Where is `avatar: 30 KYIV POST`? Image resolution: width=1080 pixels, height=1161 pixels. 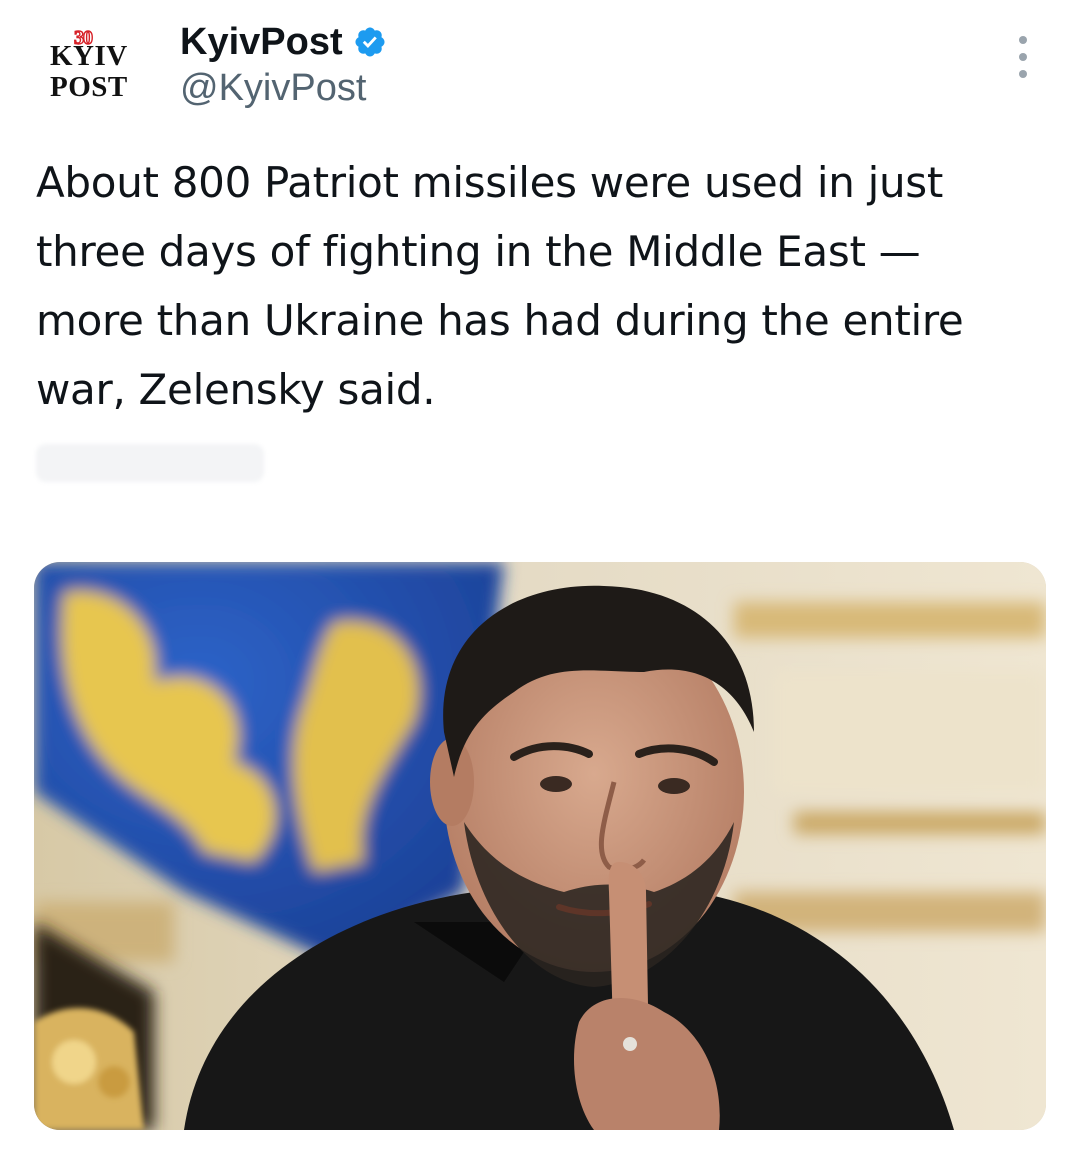
avatar: 30 KYIV POST is located at coordinates (90, 66).